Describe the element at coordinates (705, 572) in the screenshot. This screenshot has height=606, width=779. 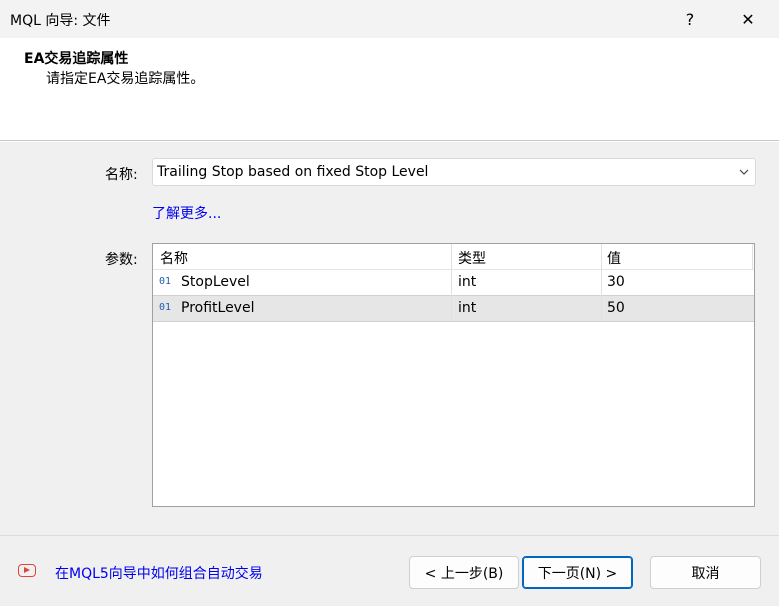
I see `cancel-button: 取消` at that location.